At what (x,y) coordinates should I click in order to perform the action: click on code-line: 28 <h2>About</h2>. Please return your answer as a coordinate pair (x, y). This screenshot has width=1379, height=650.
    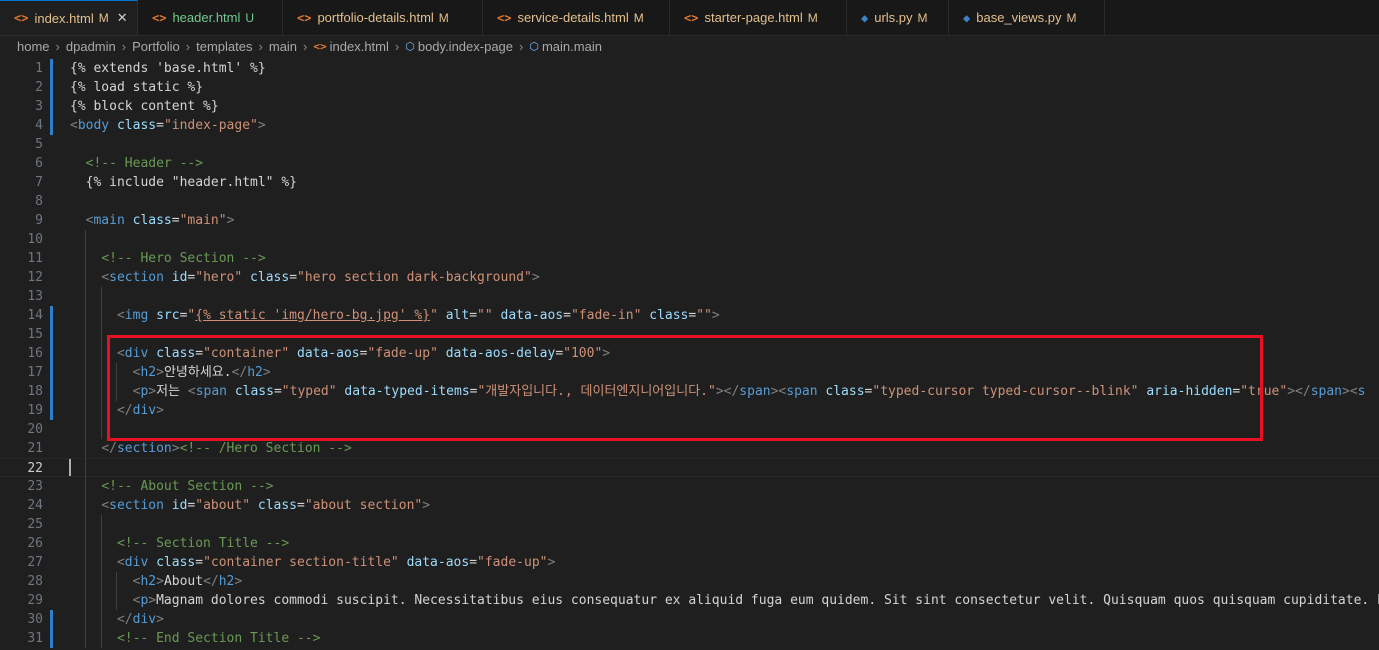
    Looking at the image, I should click on (689, 581).